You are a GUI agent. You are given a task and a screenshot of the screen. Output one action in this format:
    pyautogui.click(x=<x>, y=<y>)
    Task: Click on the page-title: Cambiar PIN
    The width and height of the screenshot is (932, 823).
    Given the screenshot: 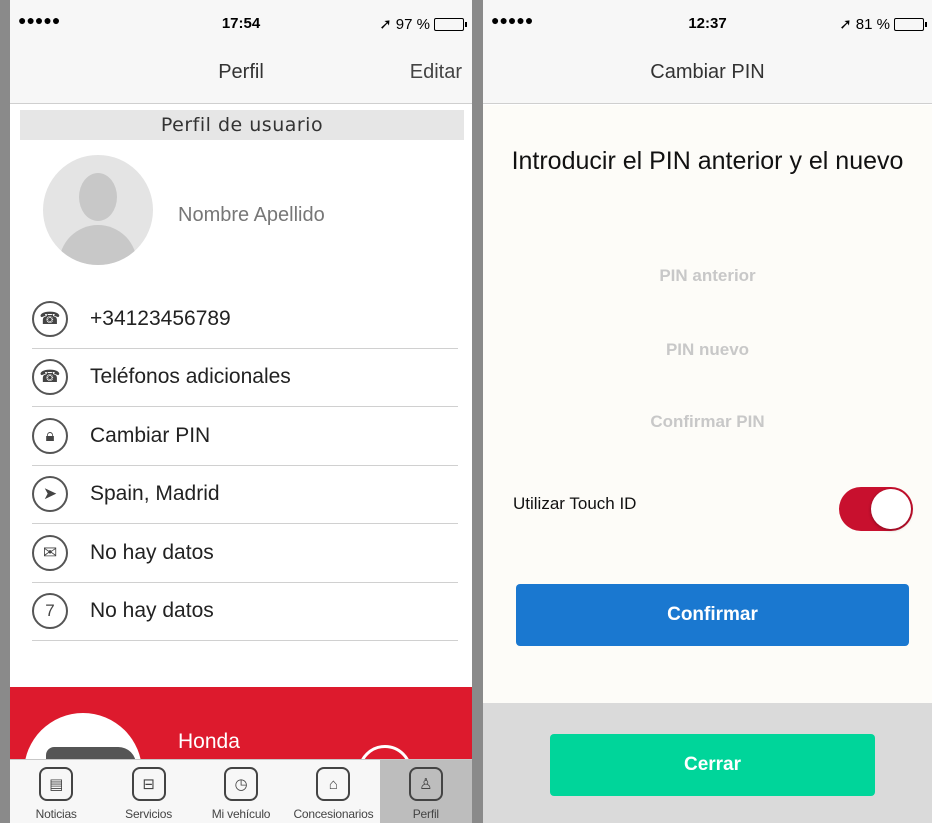 What is the action you would take?
    pyautogui.click(x=707, y=72)
    